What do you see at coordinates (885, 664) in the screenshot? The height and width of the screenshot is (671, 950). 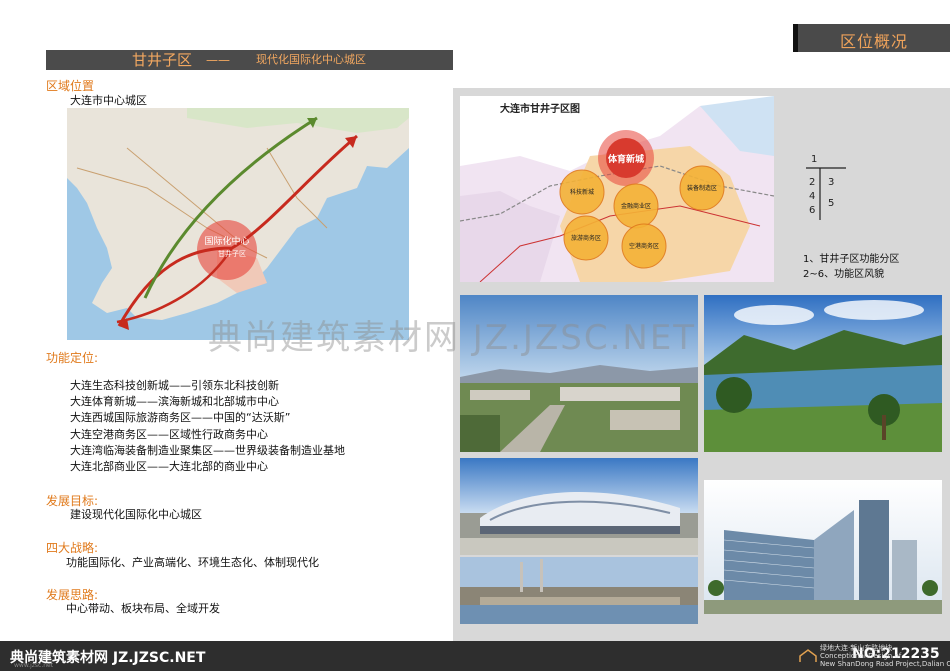 I see `footer-note-line-3: New ShanDong Road Project,Dalian City` at bounding box center [885, 664].